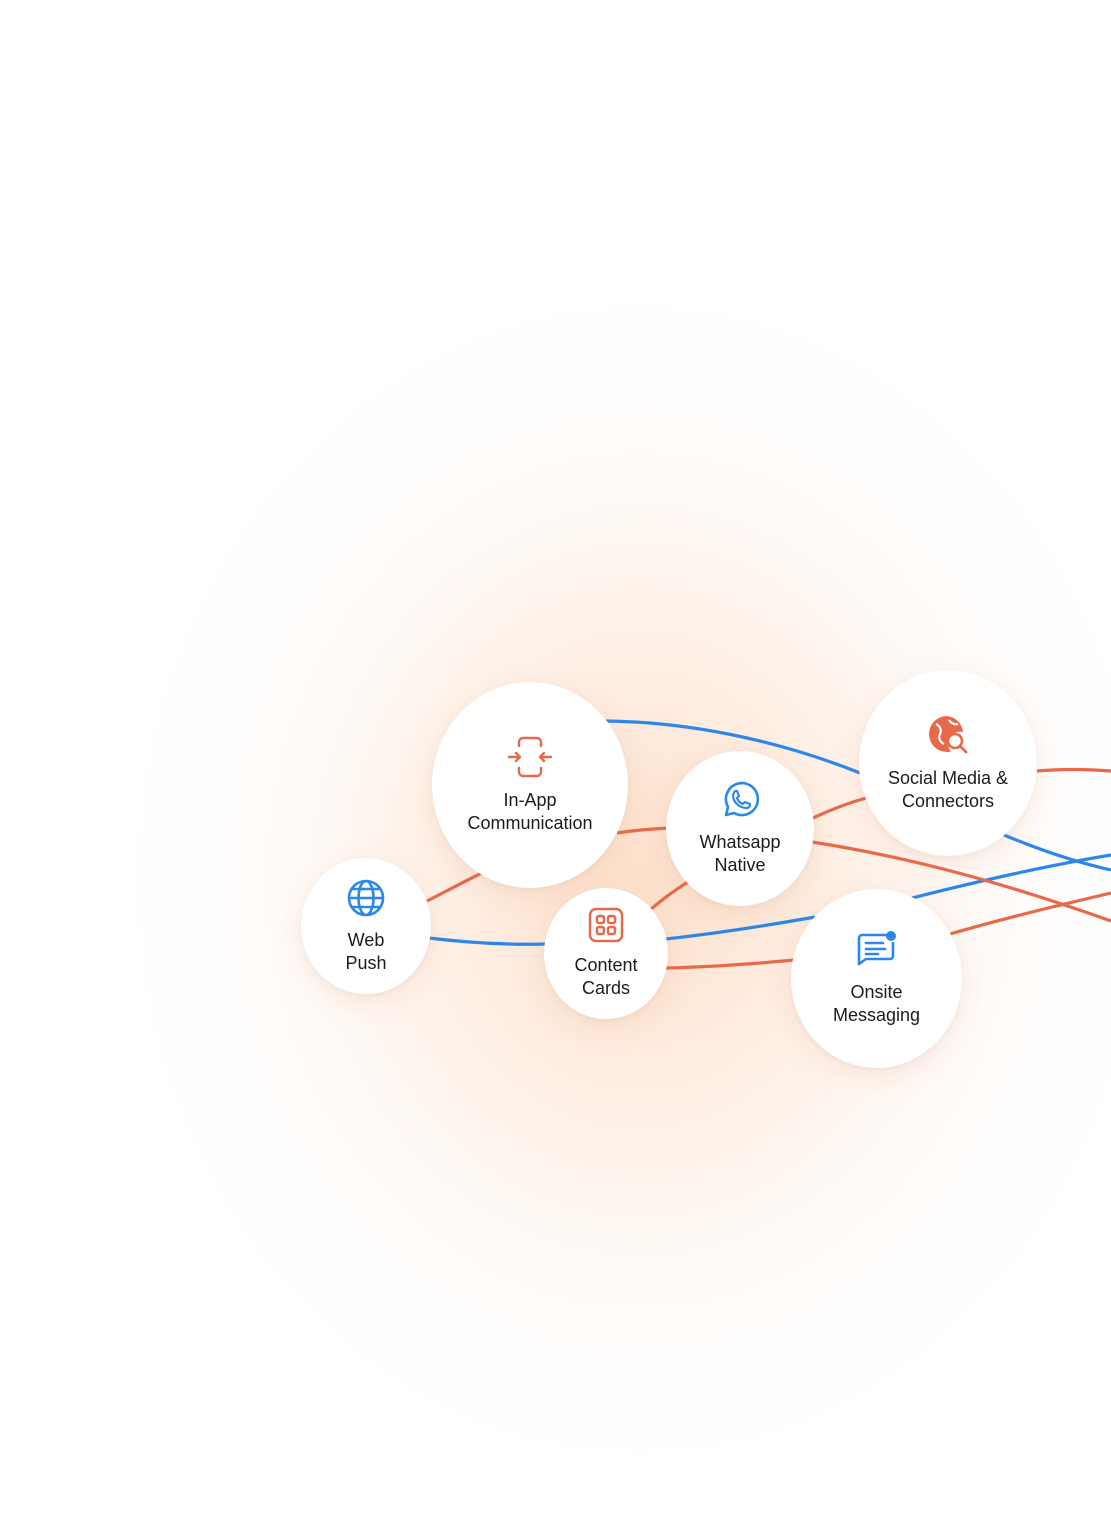 This screenshot has width=1111, height=1522. I want to click on node-label: In-App Communication, so click(530, 811).